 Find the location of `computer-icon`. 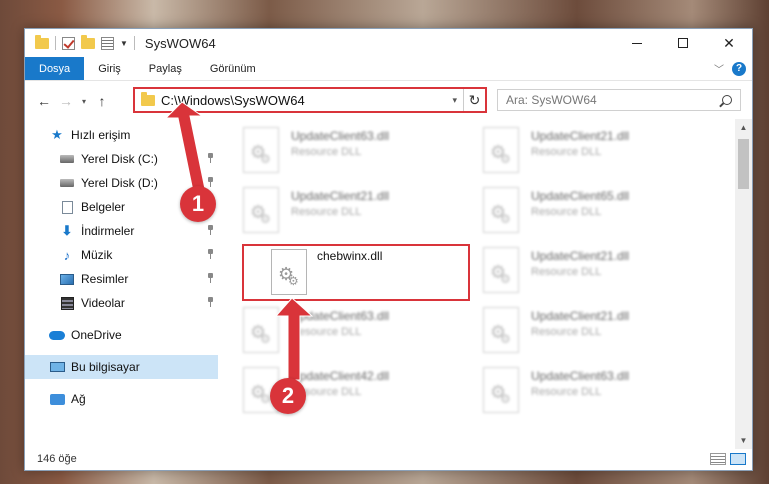

computer-icon is located at coordinates (57, 367).